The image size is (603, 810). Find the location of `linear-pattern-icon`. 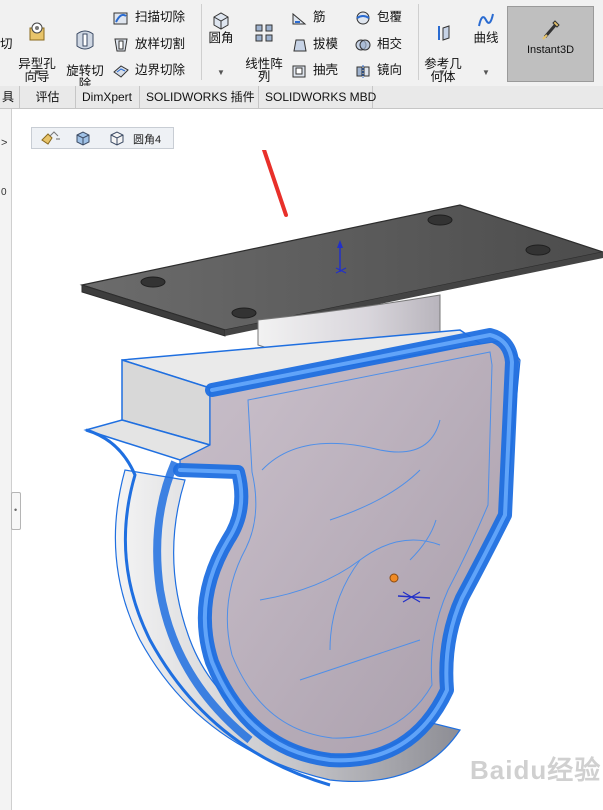

linear-pattern-icon is located at coordinates (264, 33).